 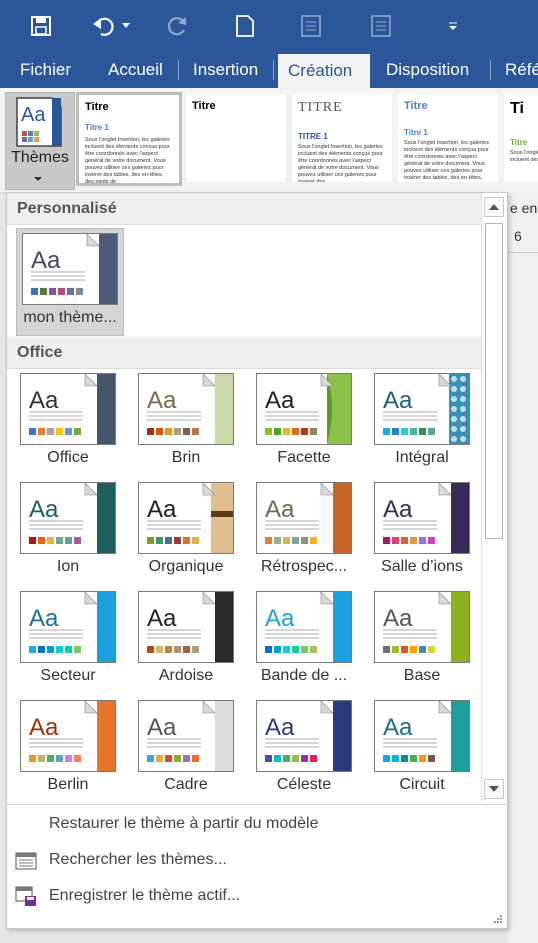 I want to click on theme-item: Aa Secteur, so click(x=68, y=645).